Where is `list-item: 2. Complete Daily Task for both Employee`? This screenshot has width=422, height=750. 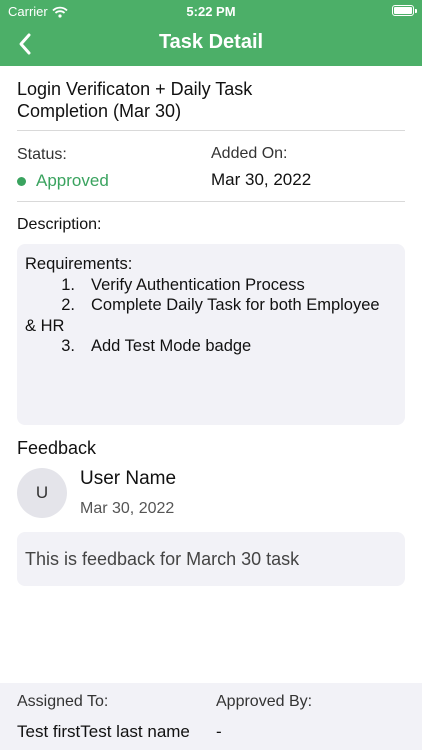
list-item: 2. Complete Daily Task for both Employee is located at coordinates (211, 305).